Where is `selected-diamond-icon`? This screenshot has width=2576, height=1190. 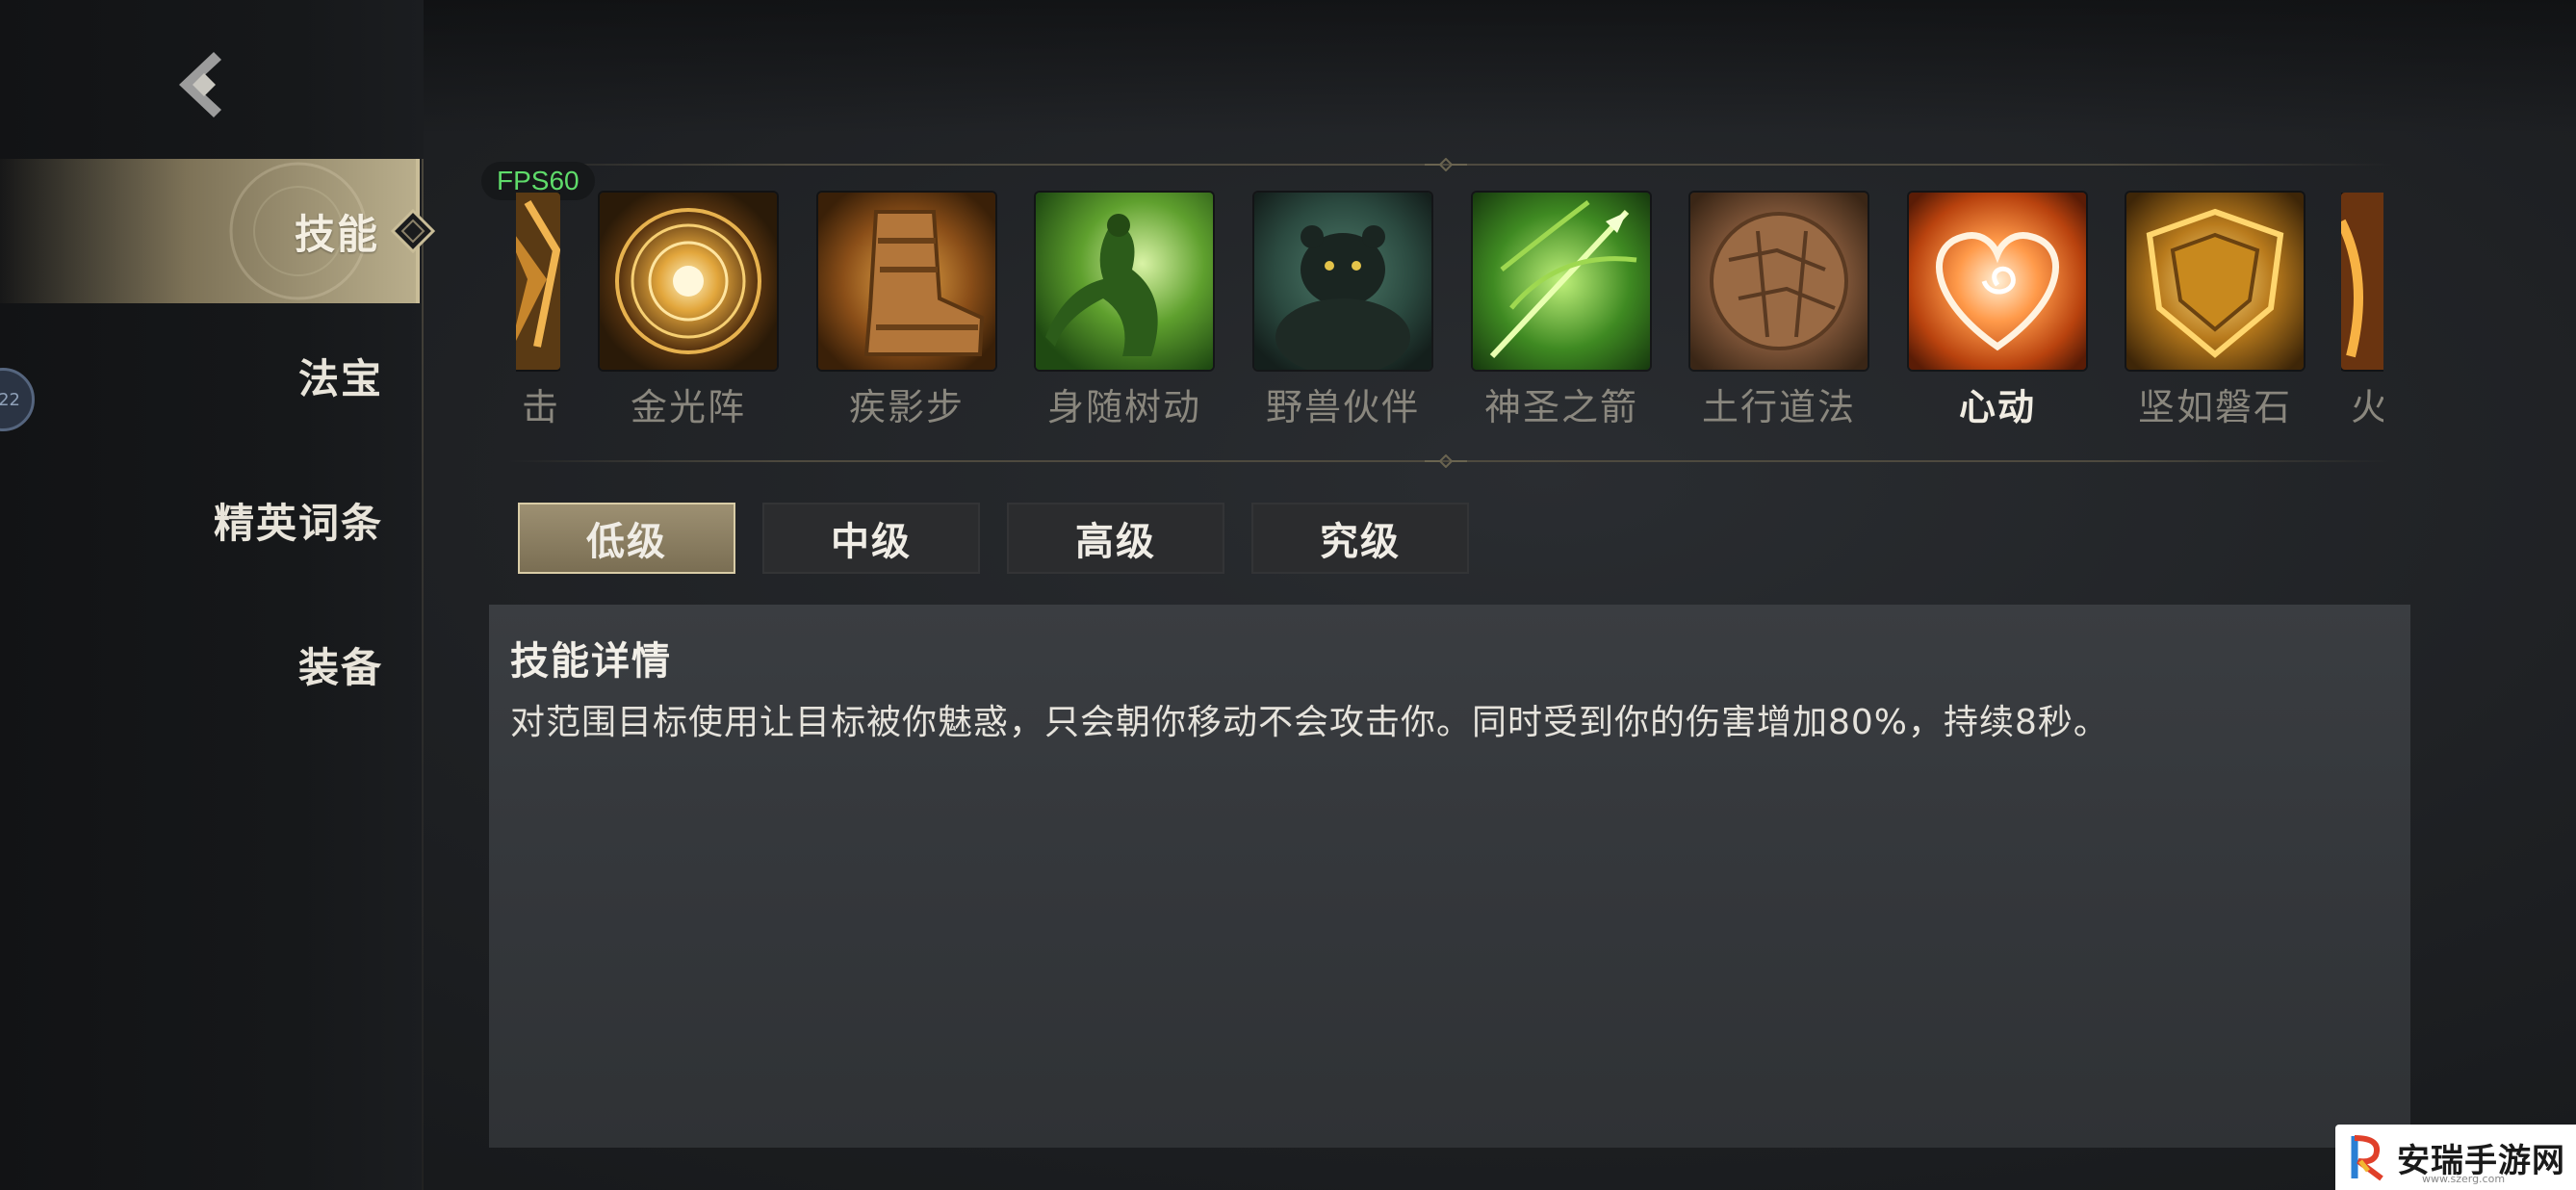
selected-diamond-icon is located at coordinates (413, 231).